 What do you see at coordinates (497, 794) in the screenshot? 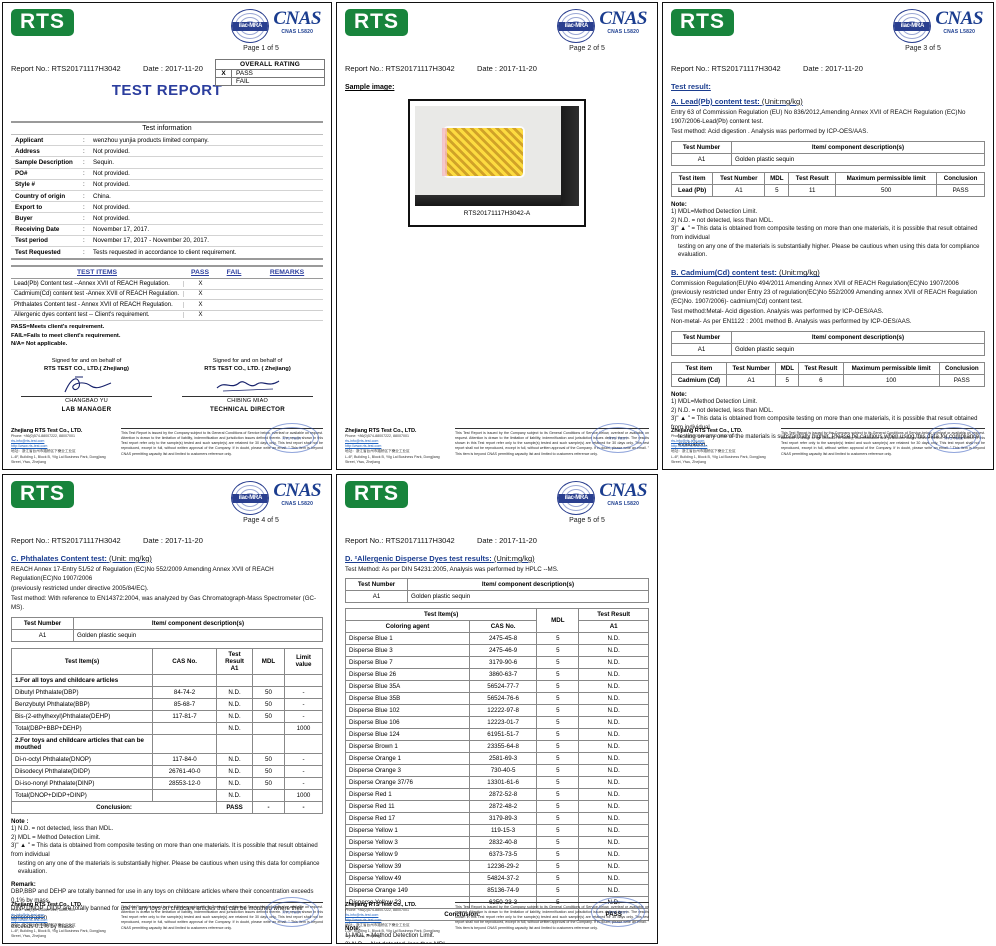
I see `table-row: Disperse Red 1 2872-52-8 5 N.D.` at bounding box center [497, 794].